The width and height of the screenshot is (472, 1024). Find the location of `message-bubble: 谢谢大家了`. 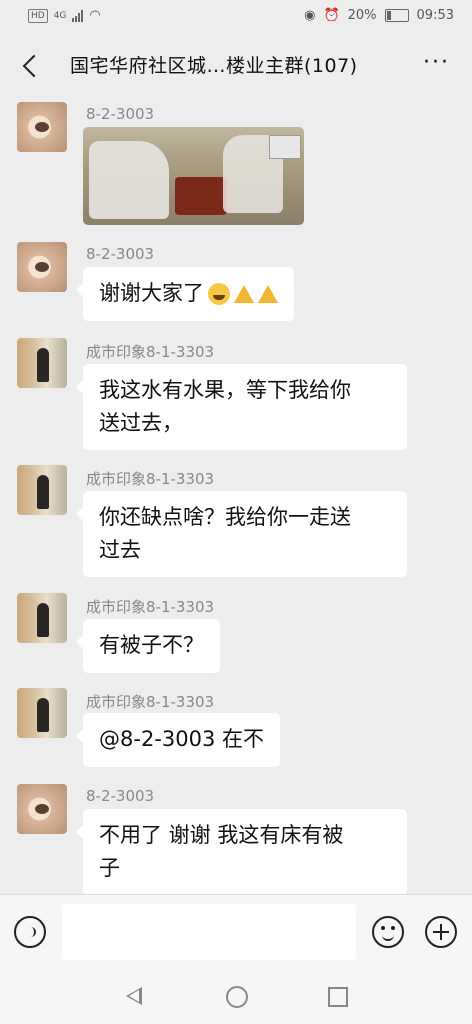

message-bubble: 谢谢大家了 is located at coordinates (185, 294).